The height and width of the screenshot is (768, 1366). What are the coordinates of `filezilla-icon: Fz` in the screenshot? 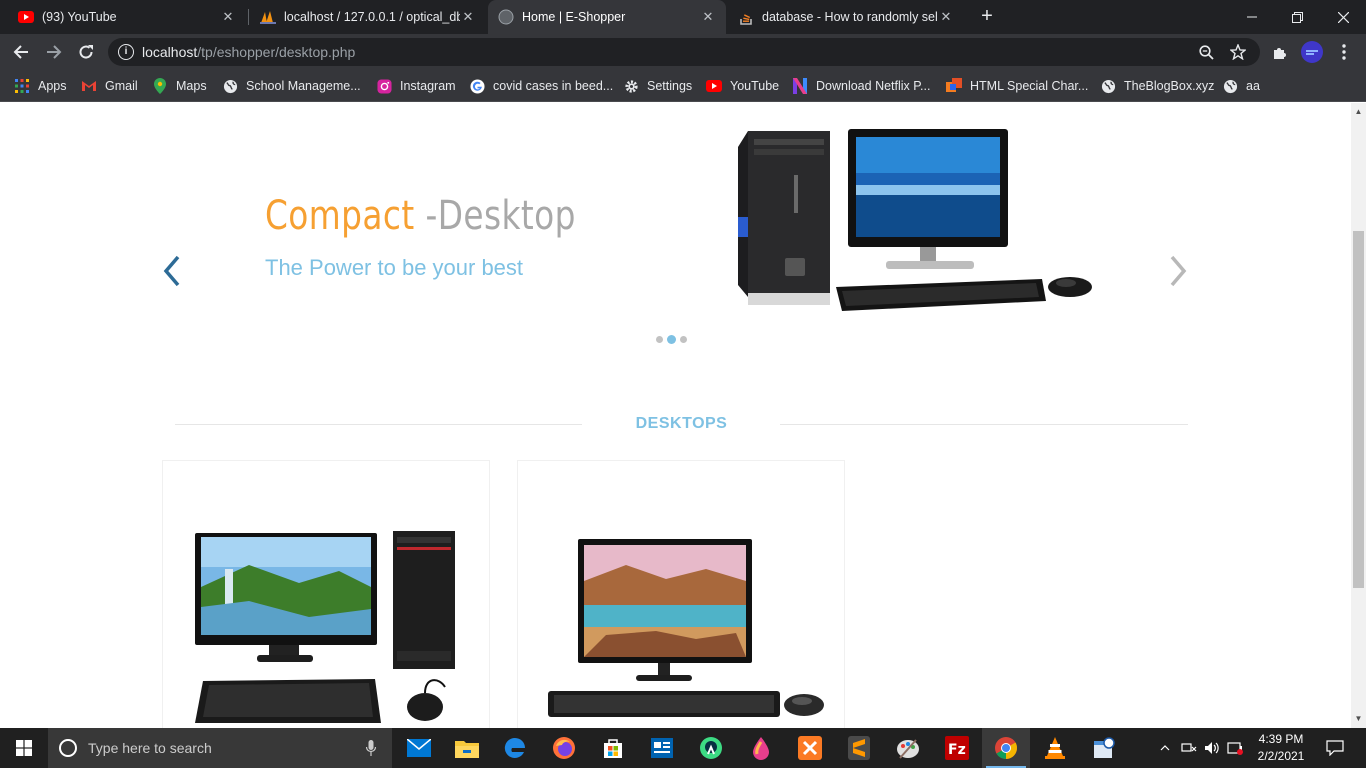 It's located at (957, 748).